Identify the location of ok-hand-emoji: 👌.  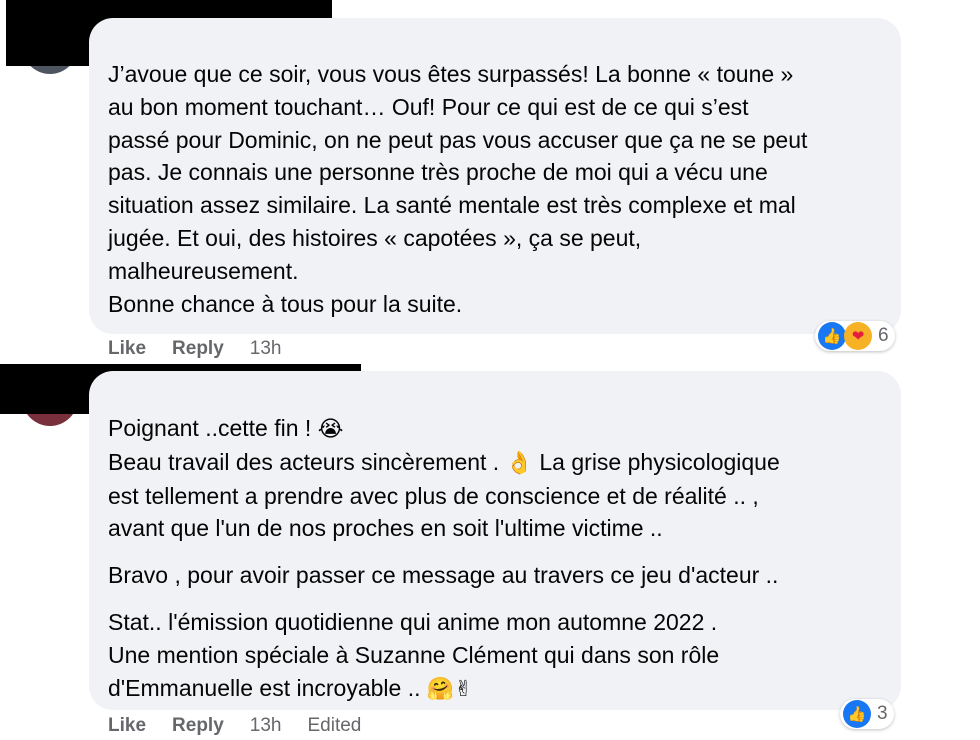
(519, 462).